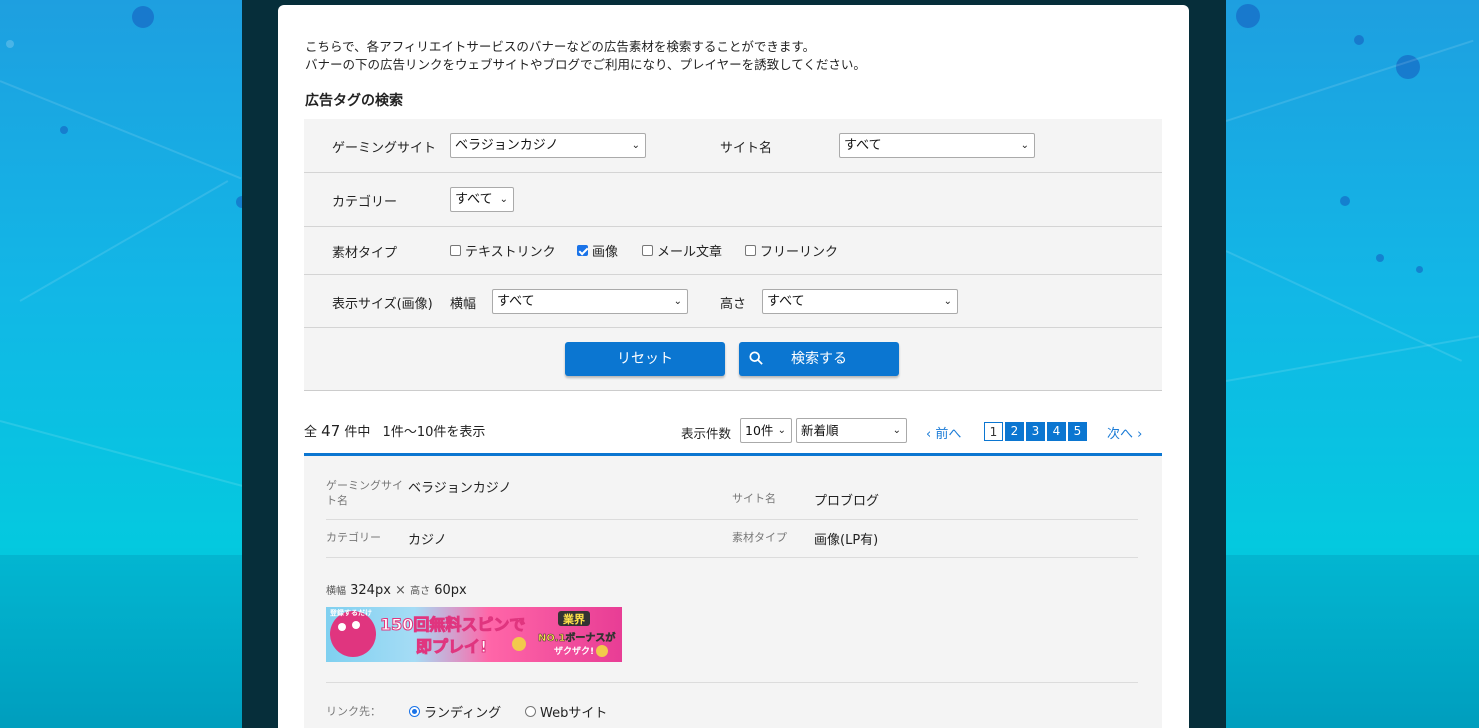 This screenshot has height=728, width=1479. I want to click on category-label: カテゴリー, so click(365, 202).